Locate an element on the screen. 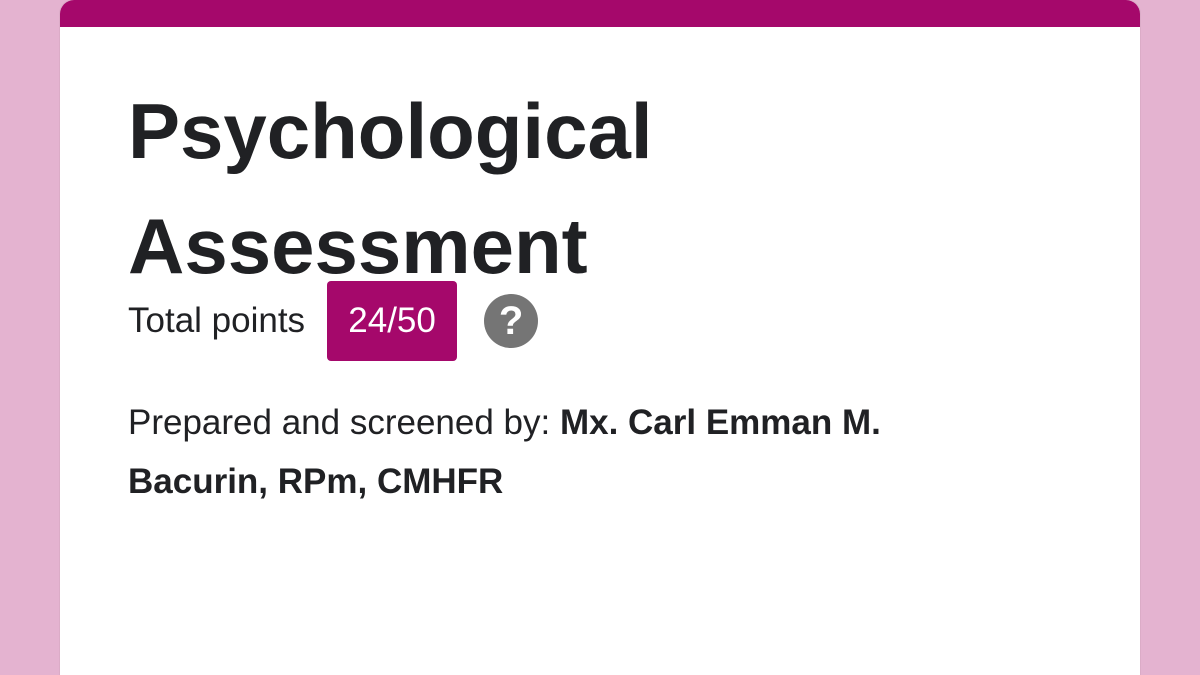  help-icon: ? is located at coordinates (511, 321).